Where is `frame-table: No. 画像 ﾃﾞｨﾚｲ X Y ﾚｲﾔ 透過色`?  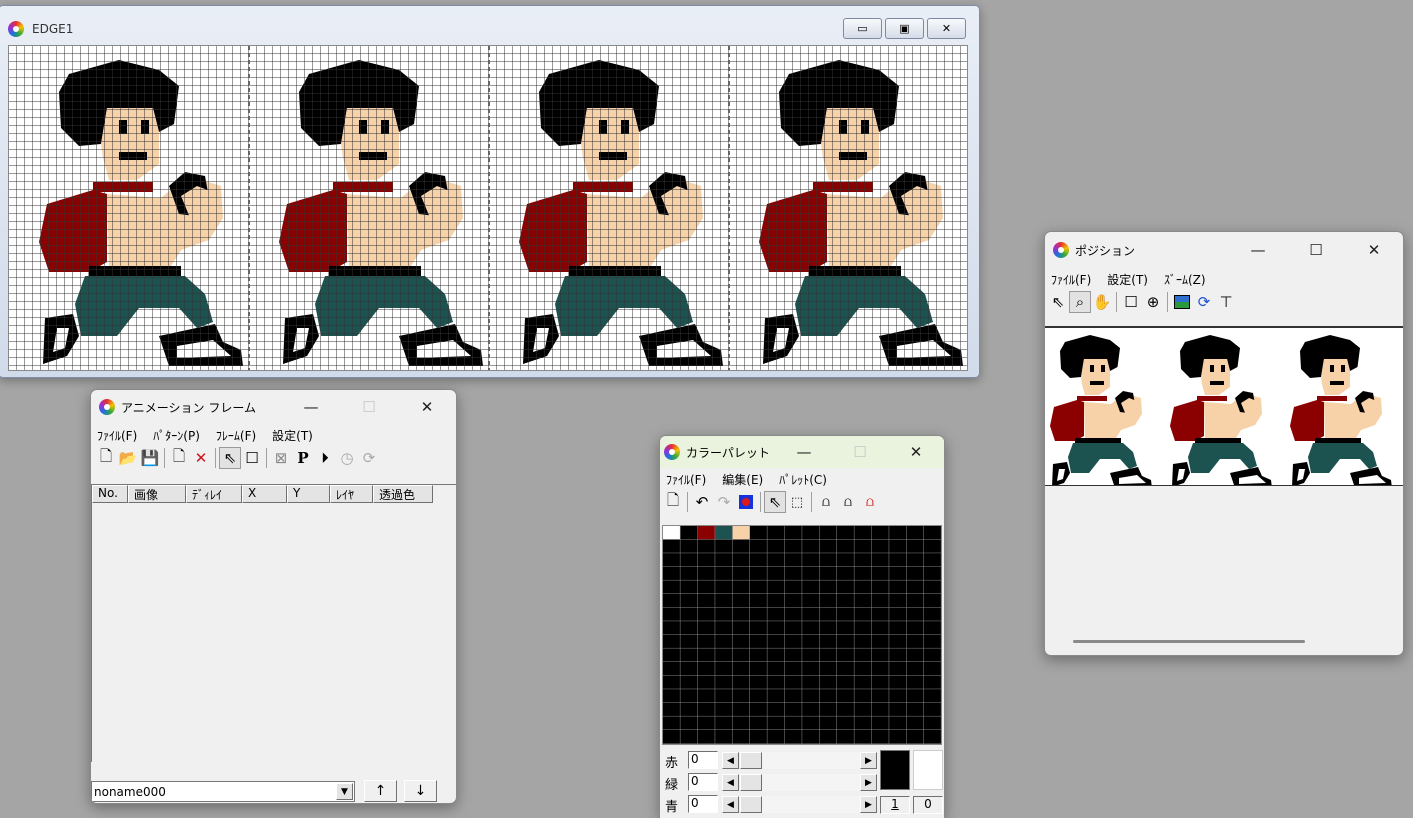 frame-table: No. 画像 ﾃﾞｨﾚｲ X Y ﾚｲﾔ 透過色 is located at coordinates (273, 623).